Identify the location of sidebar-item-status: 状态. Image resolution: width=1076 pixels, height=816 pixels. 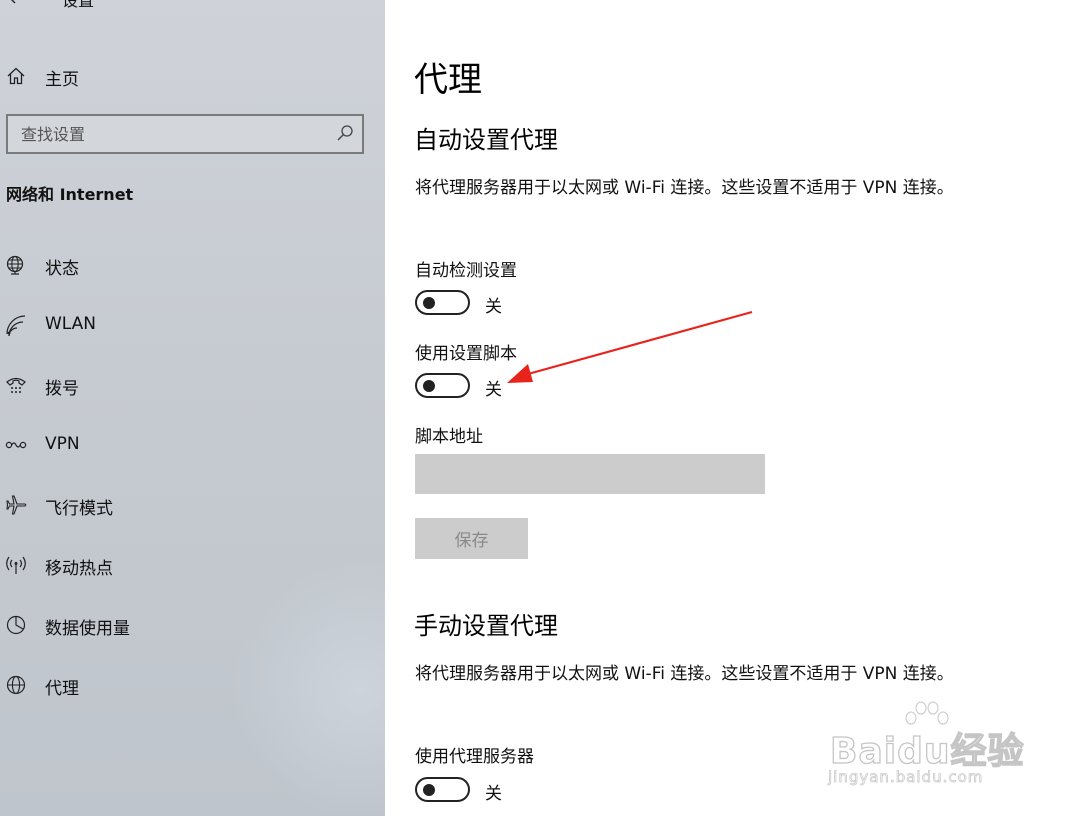
(192, 265).